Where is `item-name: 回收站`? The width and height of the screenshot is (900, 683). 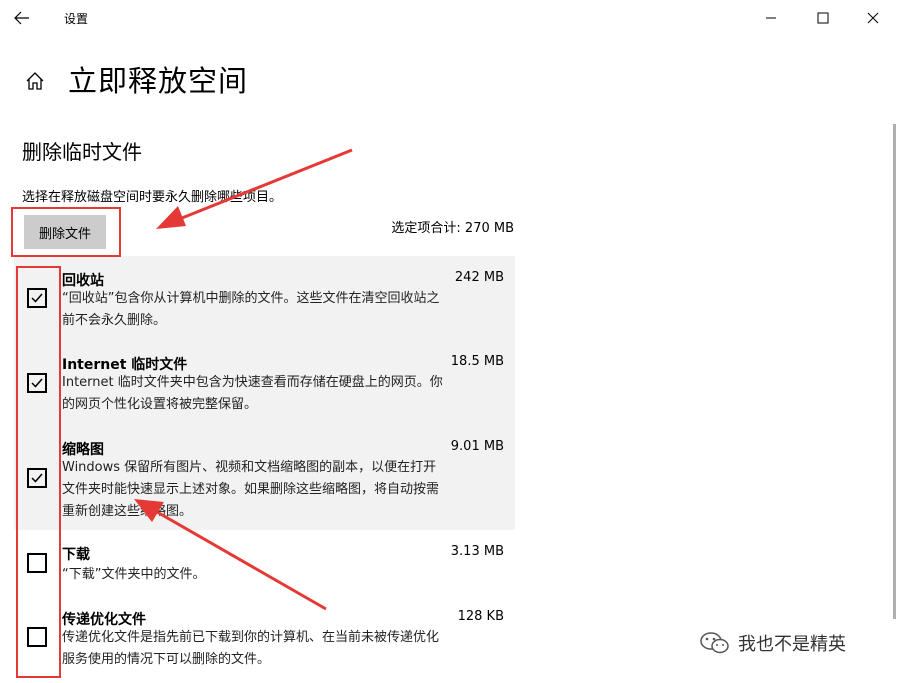 item-name: 回收站 is located at coordinates (83, 281).